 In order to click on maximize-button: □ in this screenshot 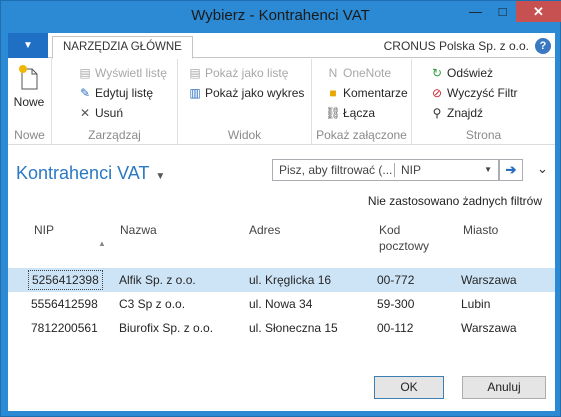, I will do `click(502, 11)`.